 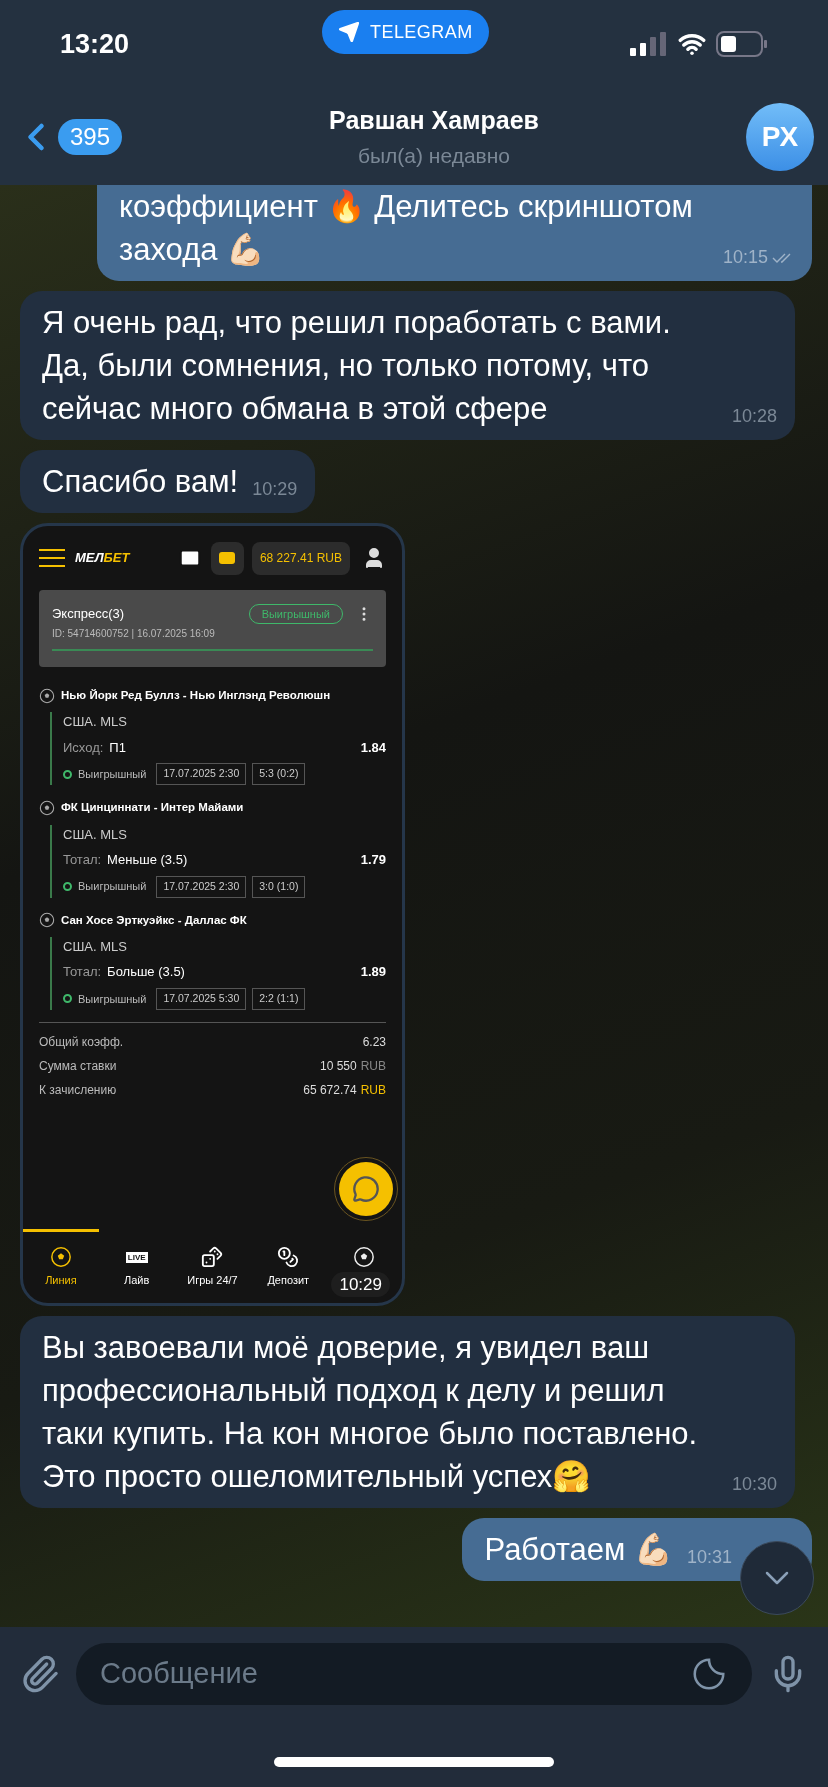 I want to click on event-score: 5:3 (0:2), so click(x=279, y=774).